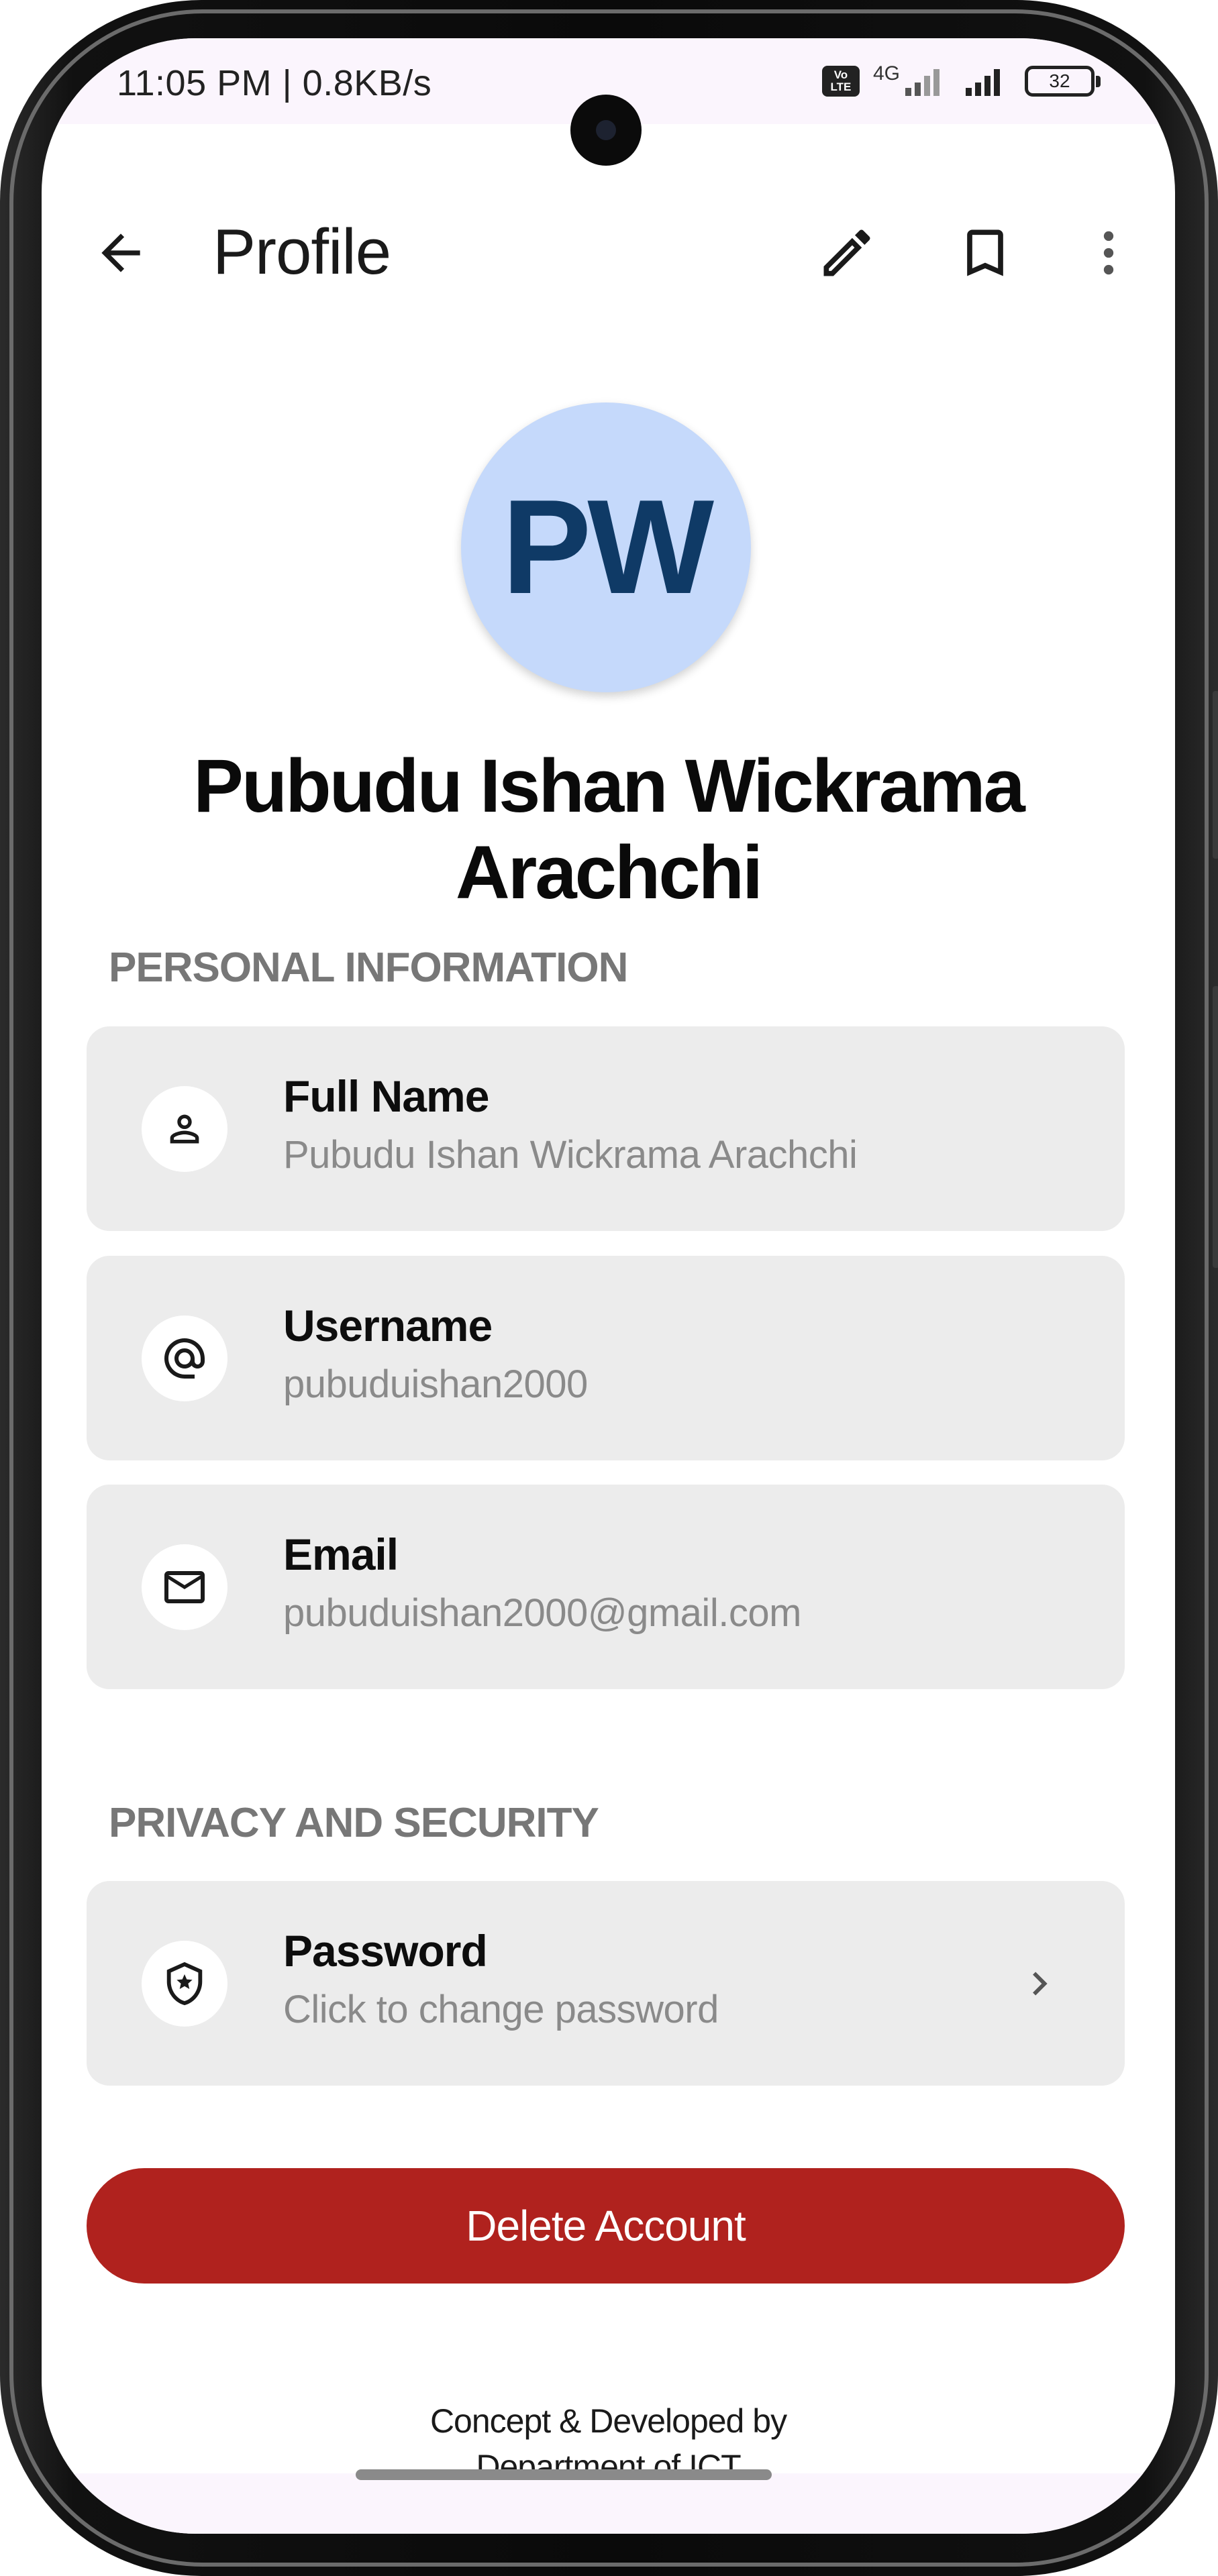  Describe the element at coordinates (1215, 775) in the screenshot. I see `volume-button` at that location.